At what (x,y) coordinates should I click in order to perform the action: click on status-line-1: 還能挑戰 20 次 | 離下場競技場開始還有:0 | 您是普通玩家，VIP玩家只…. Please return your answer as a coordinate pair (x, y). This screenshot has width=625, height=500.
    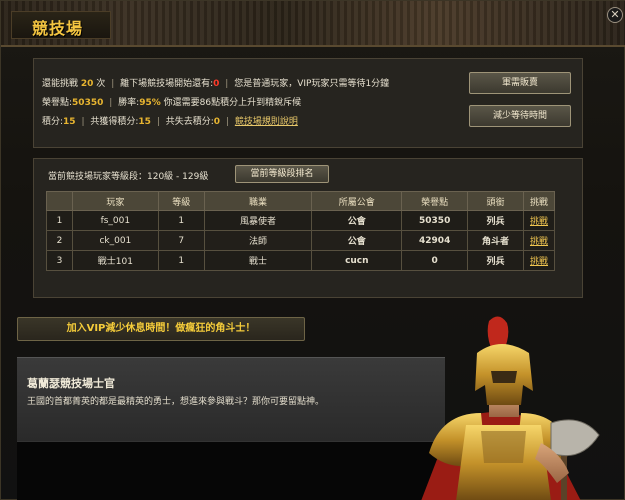
    Looking at the image, I should click on (216, 84).